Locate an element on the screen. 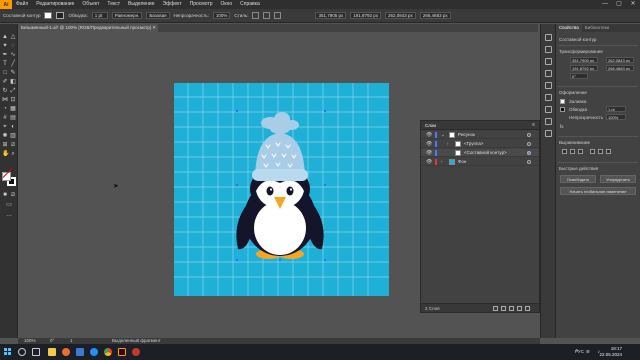 The image size is (640, 360). selection-tool-icon: ▲ is located at coordinates (5, 37).